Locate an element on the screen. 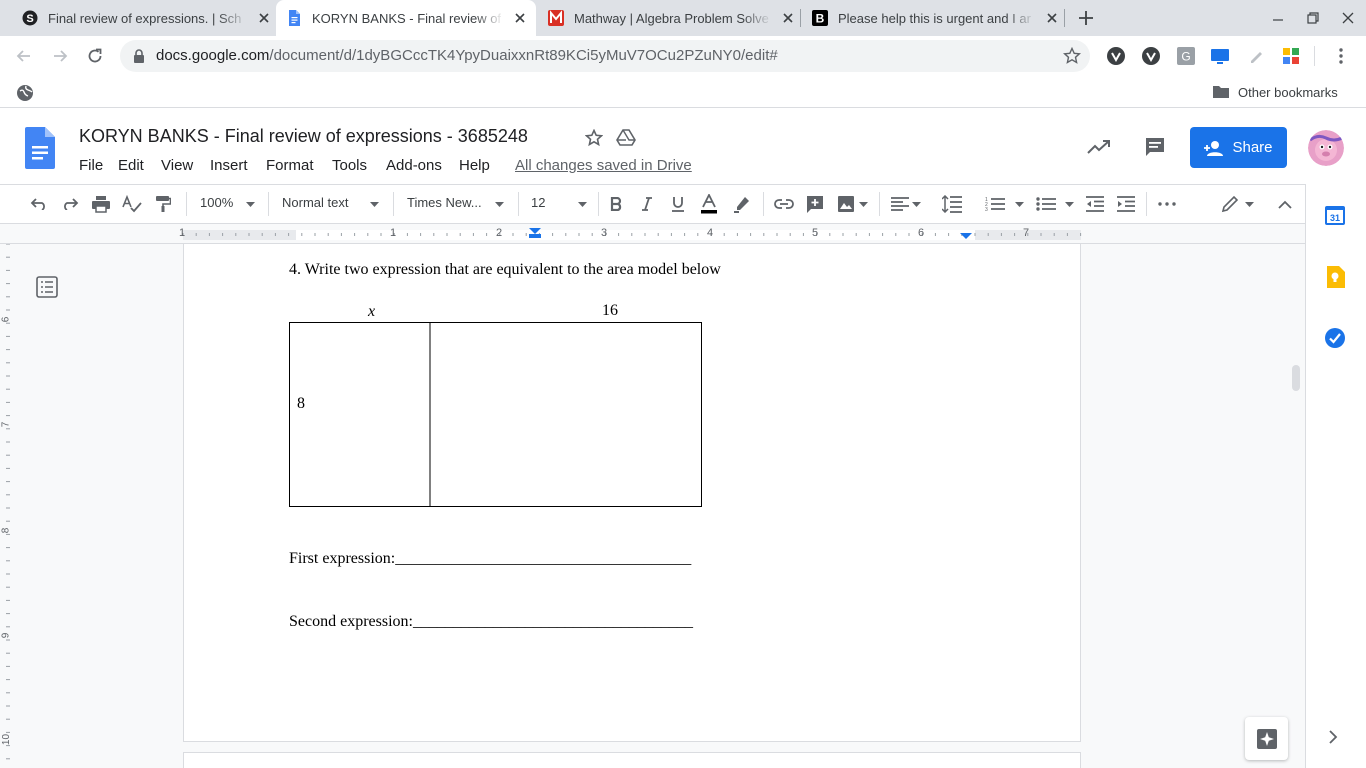  extension-screen-icon is located at coordinates (1220, 56).